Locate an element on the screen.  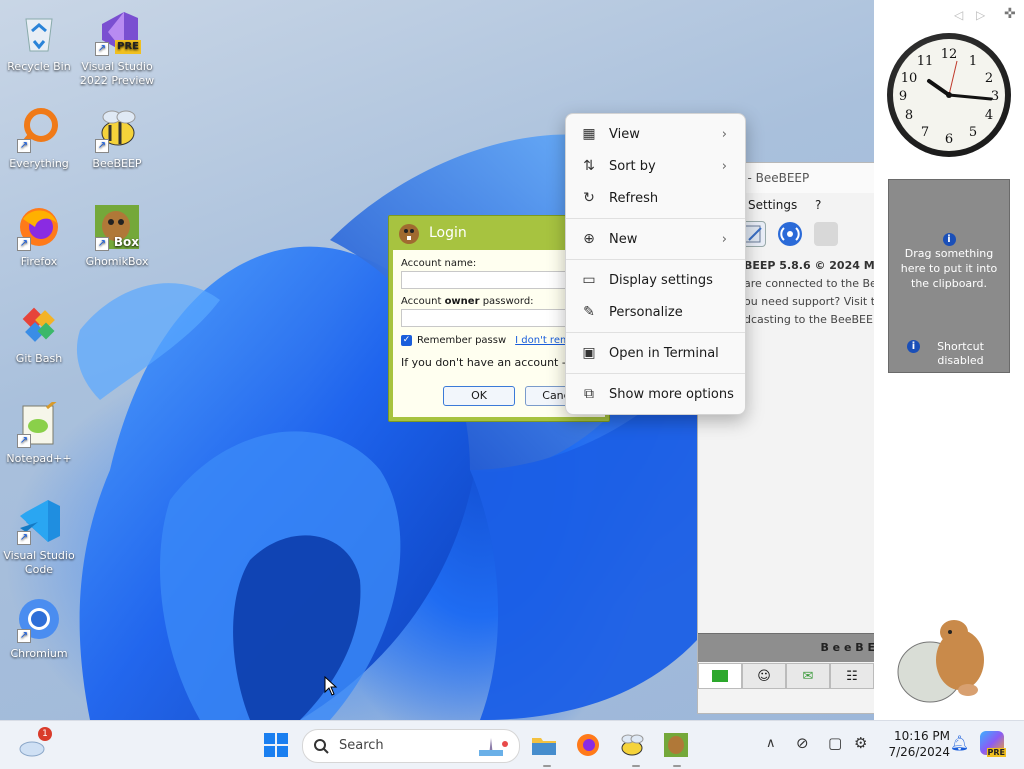
desktop-icon-everything: ↗ Everything is located at coordinates (39, 138).